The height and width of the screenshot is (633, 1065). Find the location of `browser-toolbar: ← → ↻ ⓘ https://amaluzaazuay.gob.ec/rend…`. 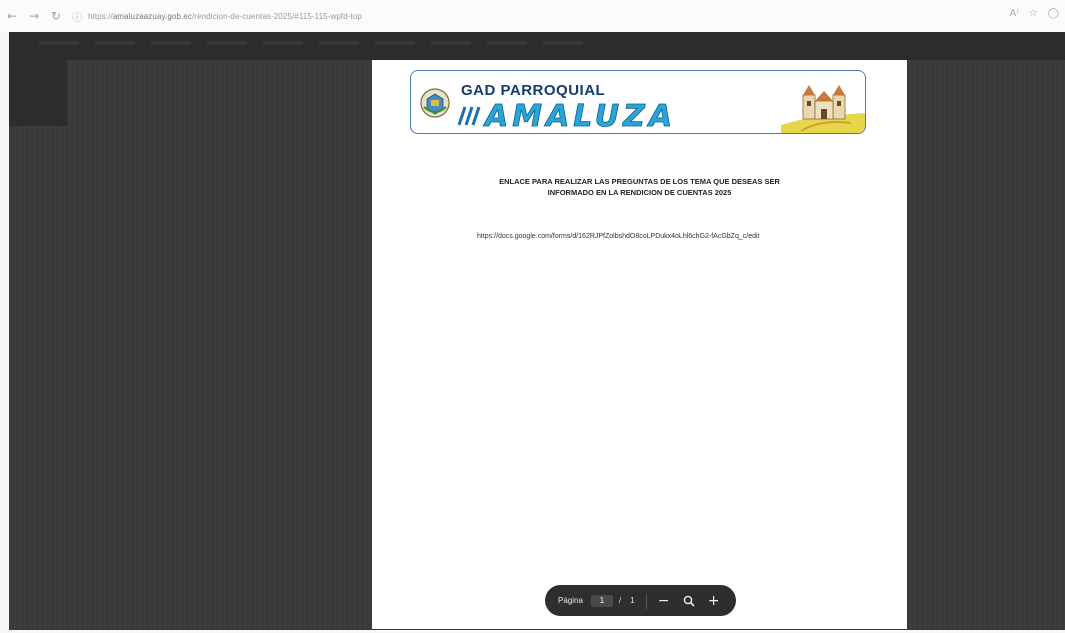

browser-toolbar: ← → ↻ ⓘ https://amaluzaazuay.gob.ec/rend… is located at coordinates (532, 16).